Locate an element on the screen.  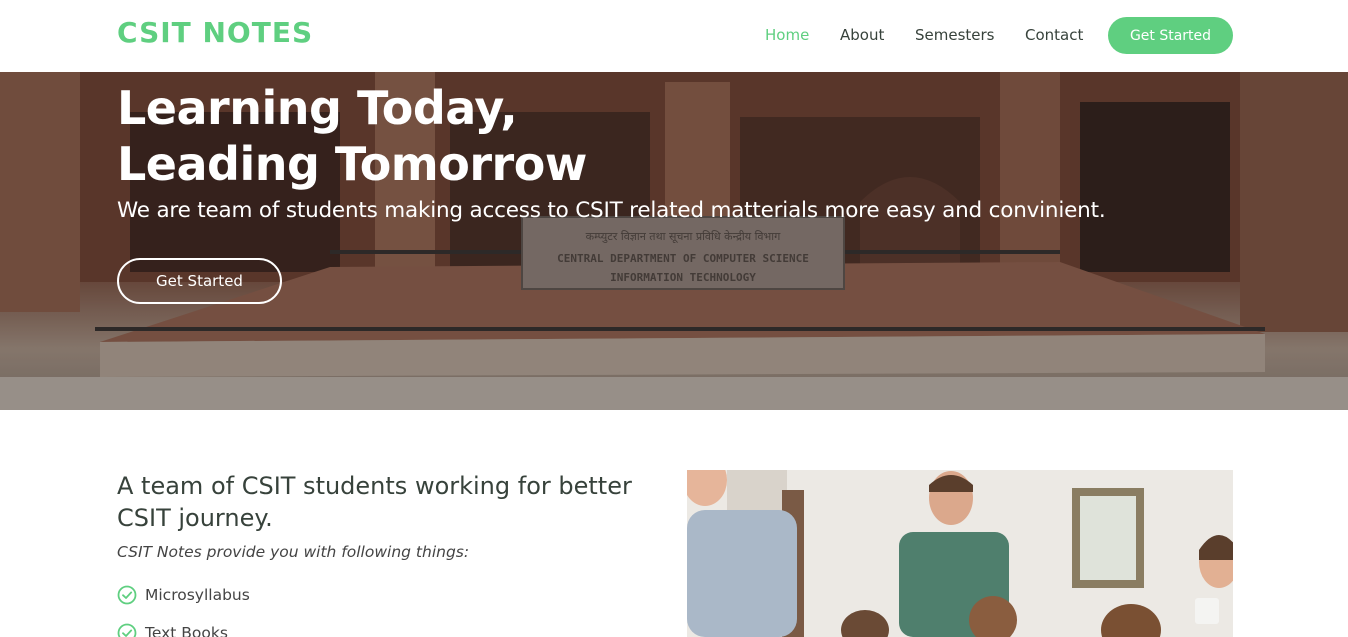
students-photo-image is located at coordinates (960, 553).